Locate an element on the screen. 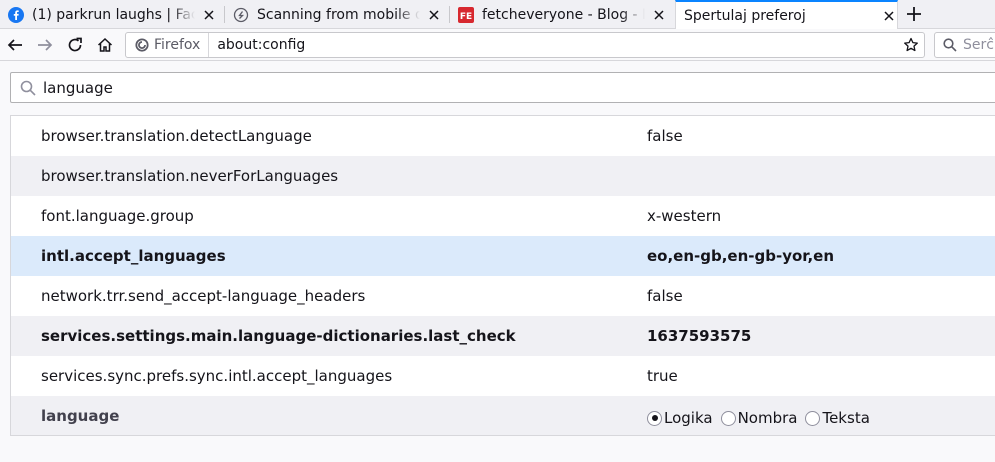 This screenshot has height=462, width=995. url-bar: Firefox about:config is located at coordinates (525, 45).